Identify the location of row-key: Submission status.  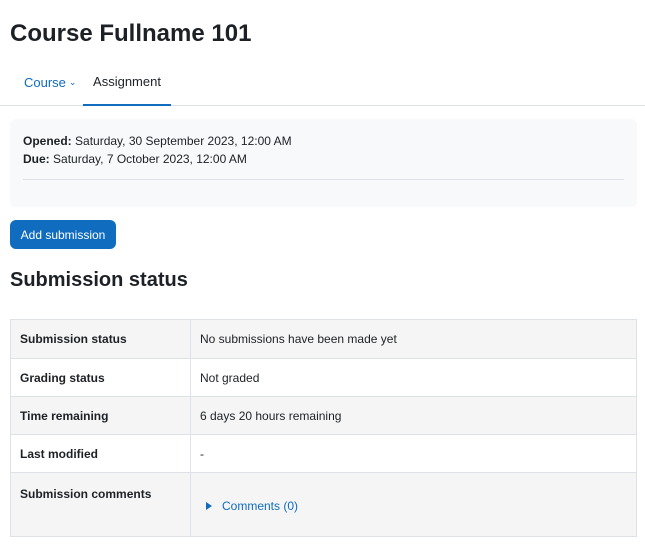
(100, 339).